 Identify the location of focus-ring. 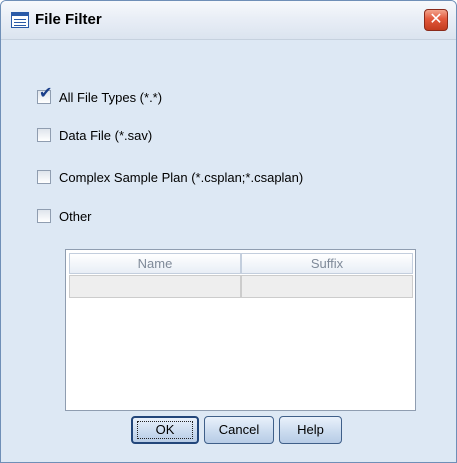
(165, 430).